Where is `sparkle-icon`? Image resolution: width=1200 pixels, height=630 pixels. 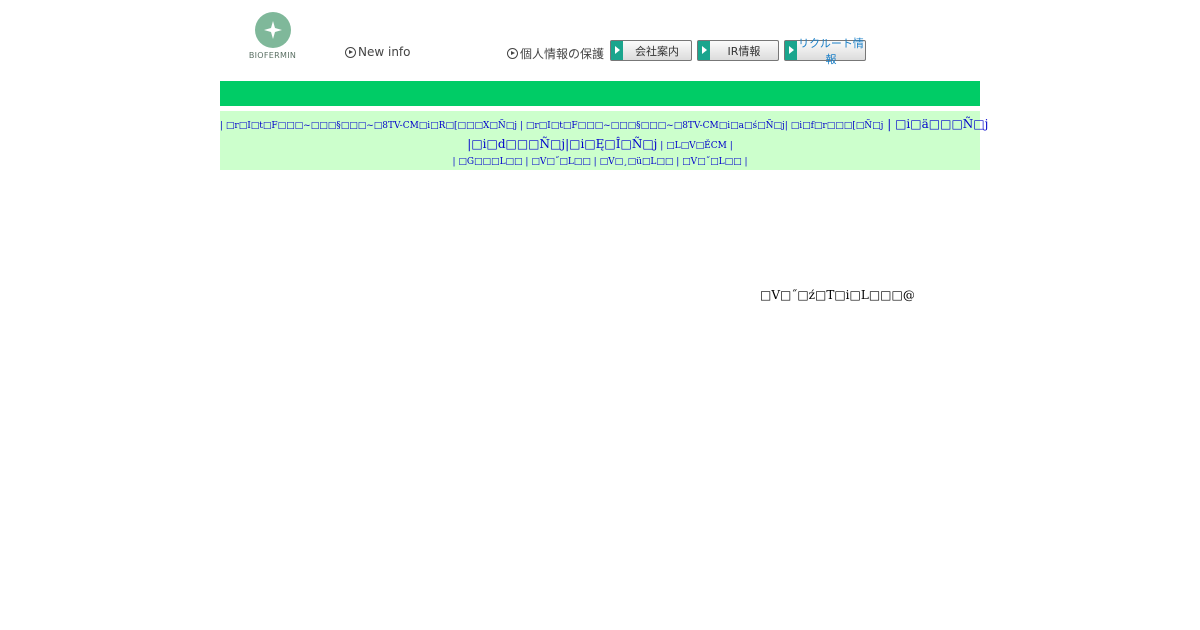 sparkle-icon is located at coordinates (272, 30).